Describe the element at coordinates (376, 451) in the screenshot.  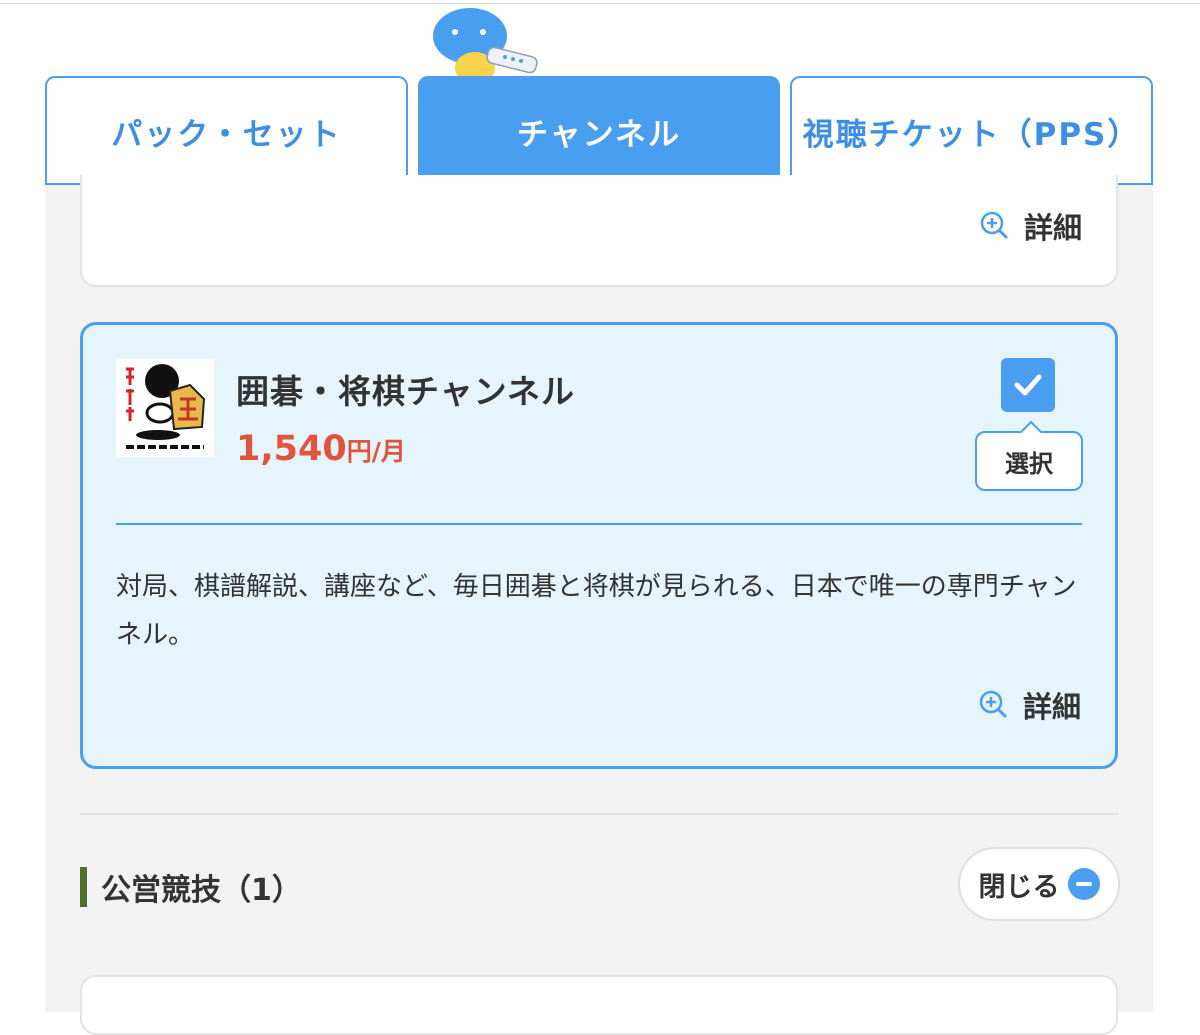
I see `price-unit: 円/月` at that location.